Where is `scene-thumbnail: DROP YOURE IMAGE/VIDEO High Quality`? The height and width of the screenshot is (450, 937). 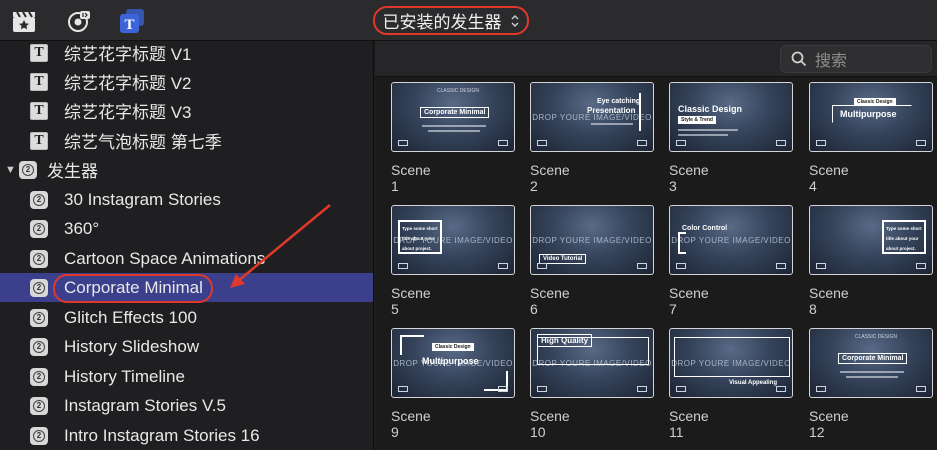 scene-thumbnail: DROP YOURE IMAGE/VIDEO High Quality is located at coordinates (592, 363).